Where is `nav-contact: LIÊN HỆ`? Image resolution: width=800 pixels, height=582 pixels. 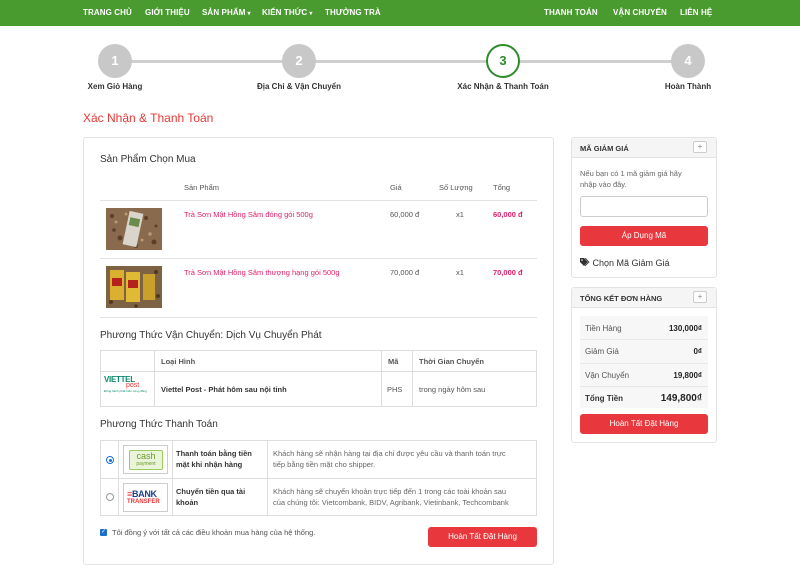
nav-contact: LIÊN HỆ is located at coordinates (696, 13).